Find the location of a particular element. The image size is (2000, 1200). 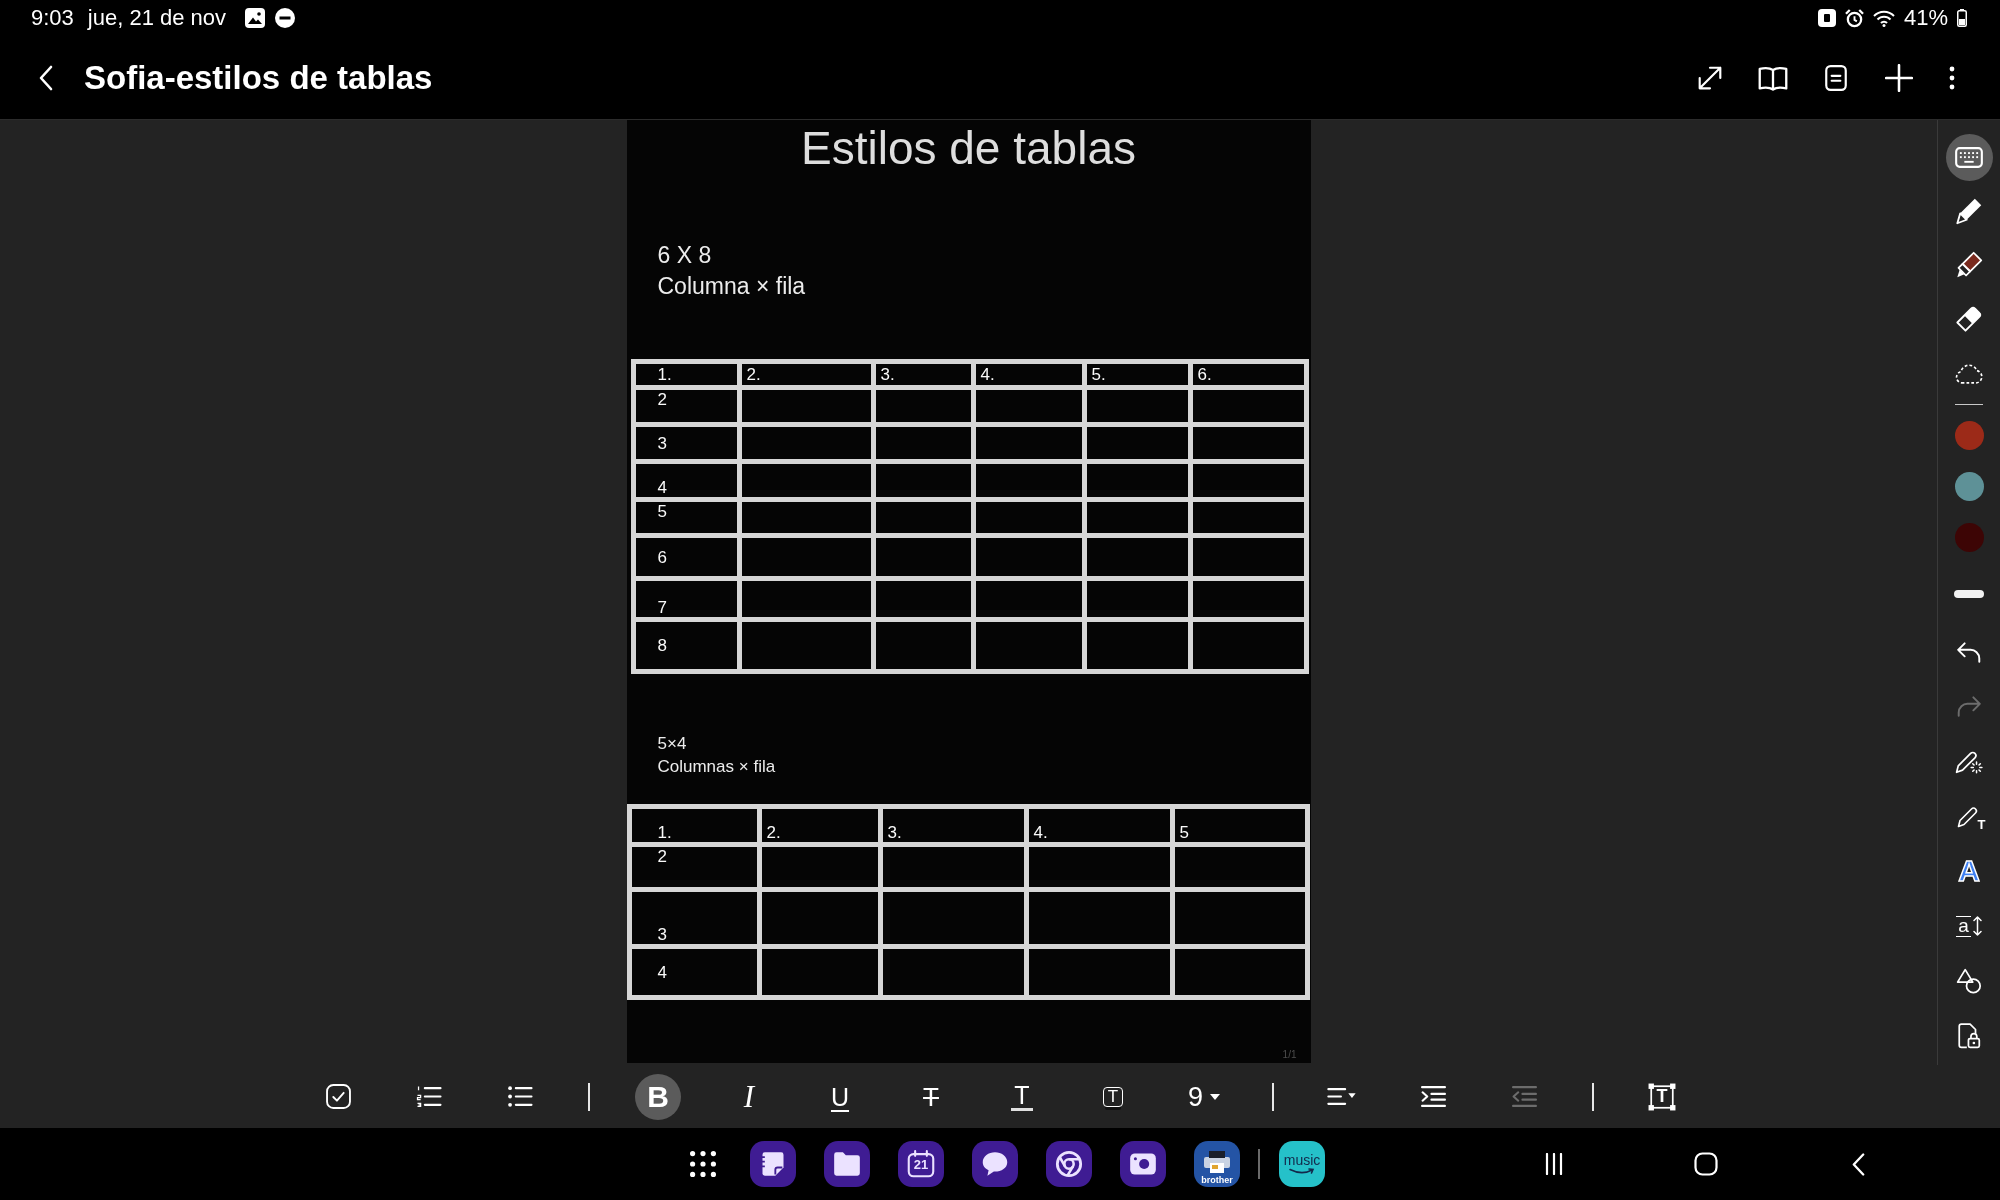

caret-icon is located at coordinates (1215, 1096).